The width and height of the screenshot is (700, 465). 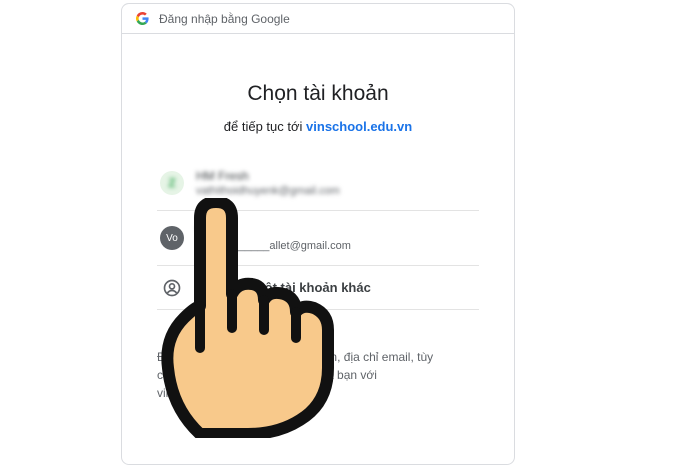 What do you see at coordinates (247, 318) in the screenshot?
I see `pointing-hand-icon` at bounding box center [247, 318].